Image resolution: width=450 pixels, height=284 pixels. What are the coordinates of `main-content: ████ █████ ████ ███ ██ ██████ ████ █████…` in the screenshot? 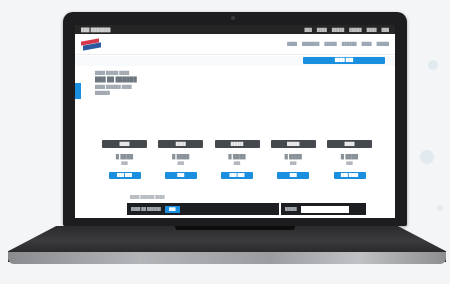 It's located at (240, 83).